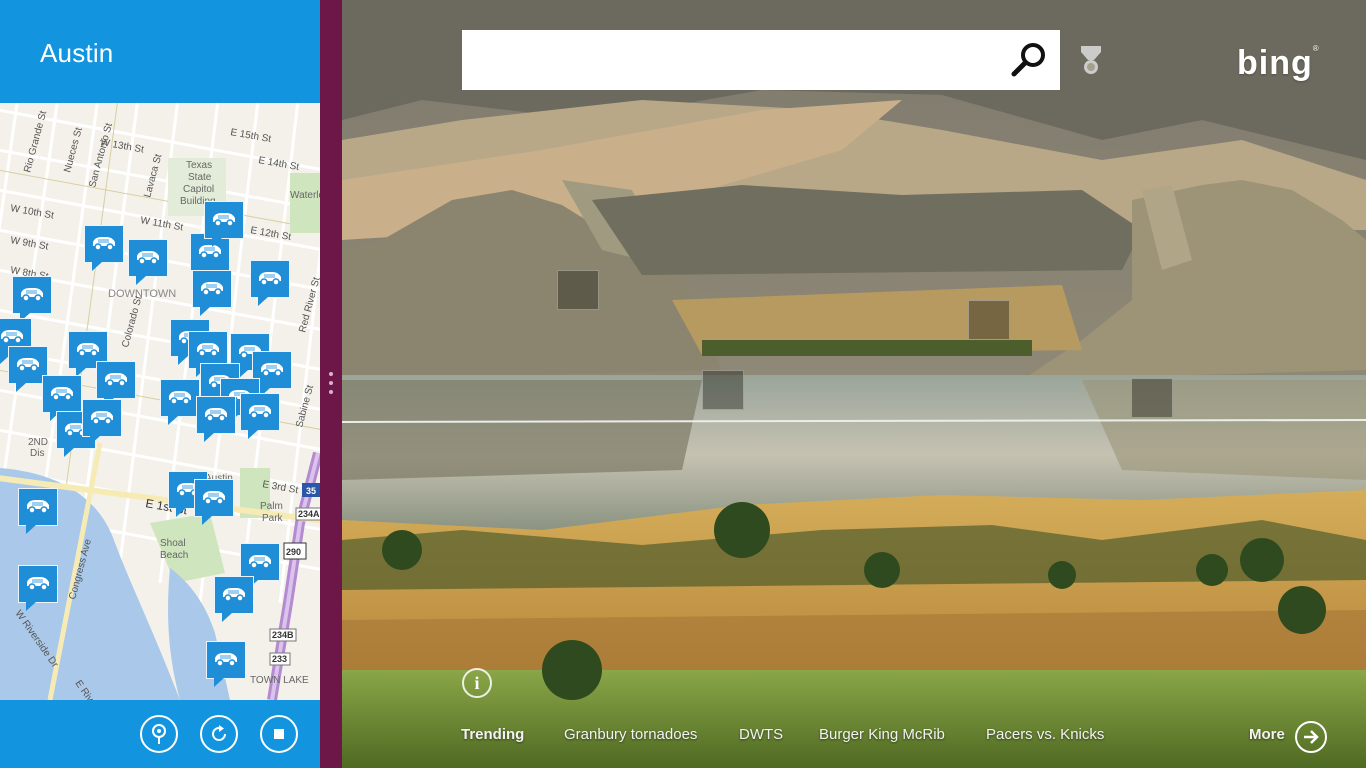  I want to click on trending-item: Pacers vs. Knicks, so click(1045, 734).